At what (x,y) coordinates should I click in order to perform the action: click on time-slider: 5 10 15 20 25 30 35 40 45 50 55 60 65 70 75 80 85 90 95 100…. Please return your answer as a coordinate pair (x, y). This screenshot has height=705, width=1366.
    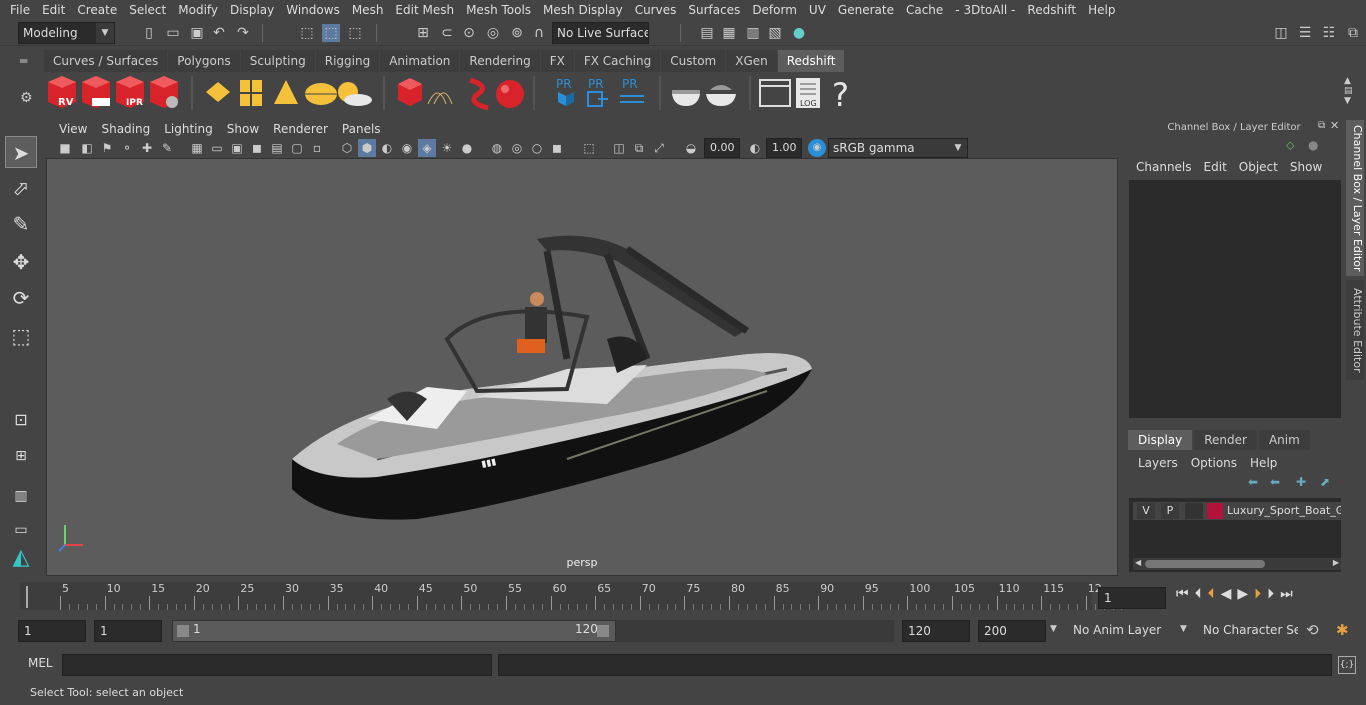
    Looking at the image, I should click on (571, 596).